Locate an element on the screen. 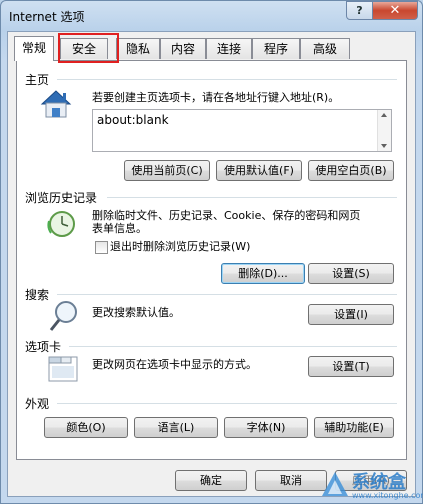  history-section-label: 浏览历史记录 is located at coordinates (61, 198).